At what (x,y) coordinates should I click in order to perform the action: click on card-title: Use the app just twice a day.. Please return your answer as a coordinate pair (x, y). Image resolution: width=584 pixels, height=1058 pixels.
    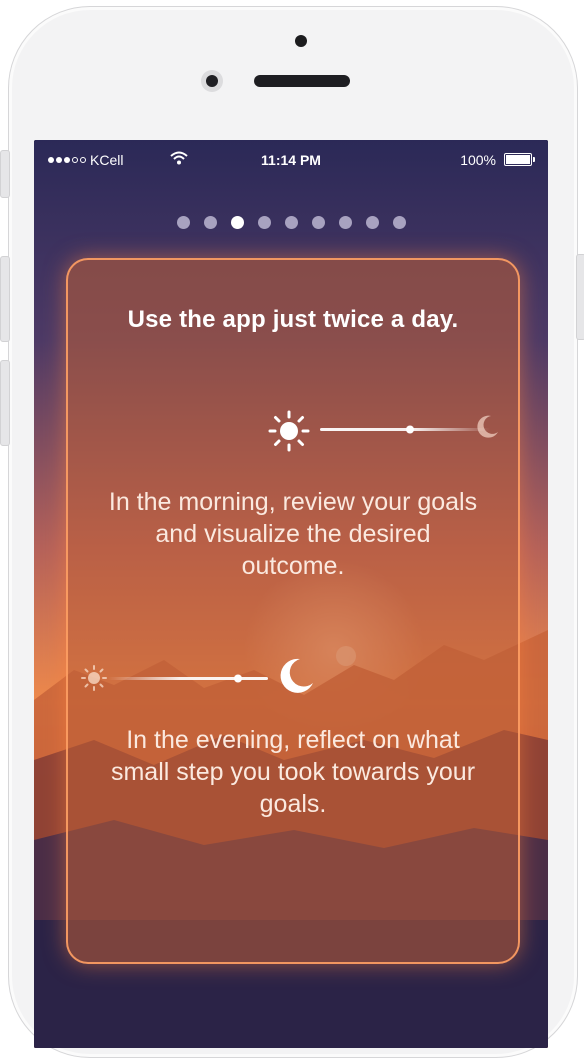
    Looking at the image, I should click on (293, 319).